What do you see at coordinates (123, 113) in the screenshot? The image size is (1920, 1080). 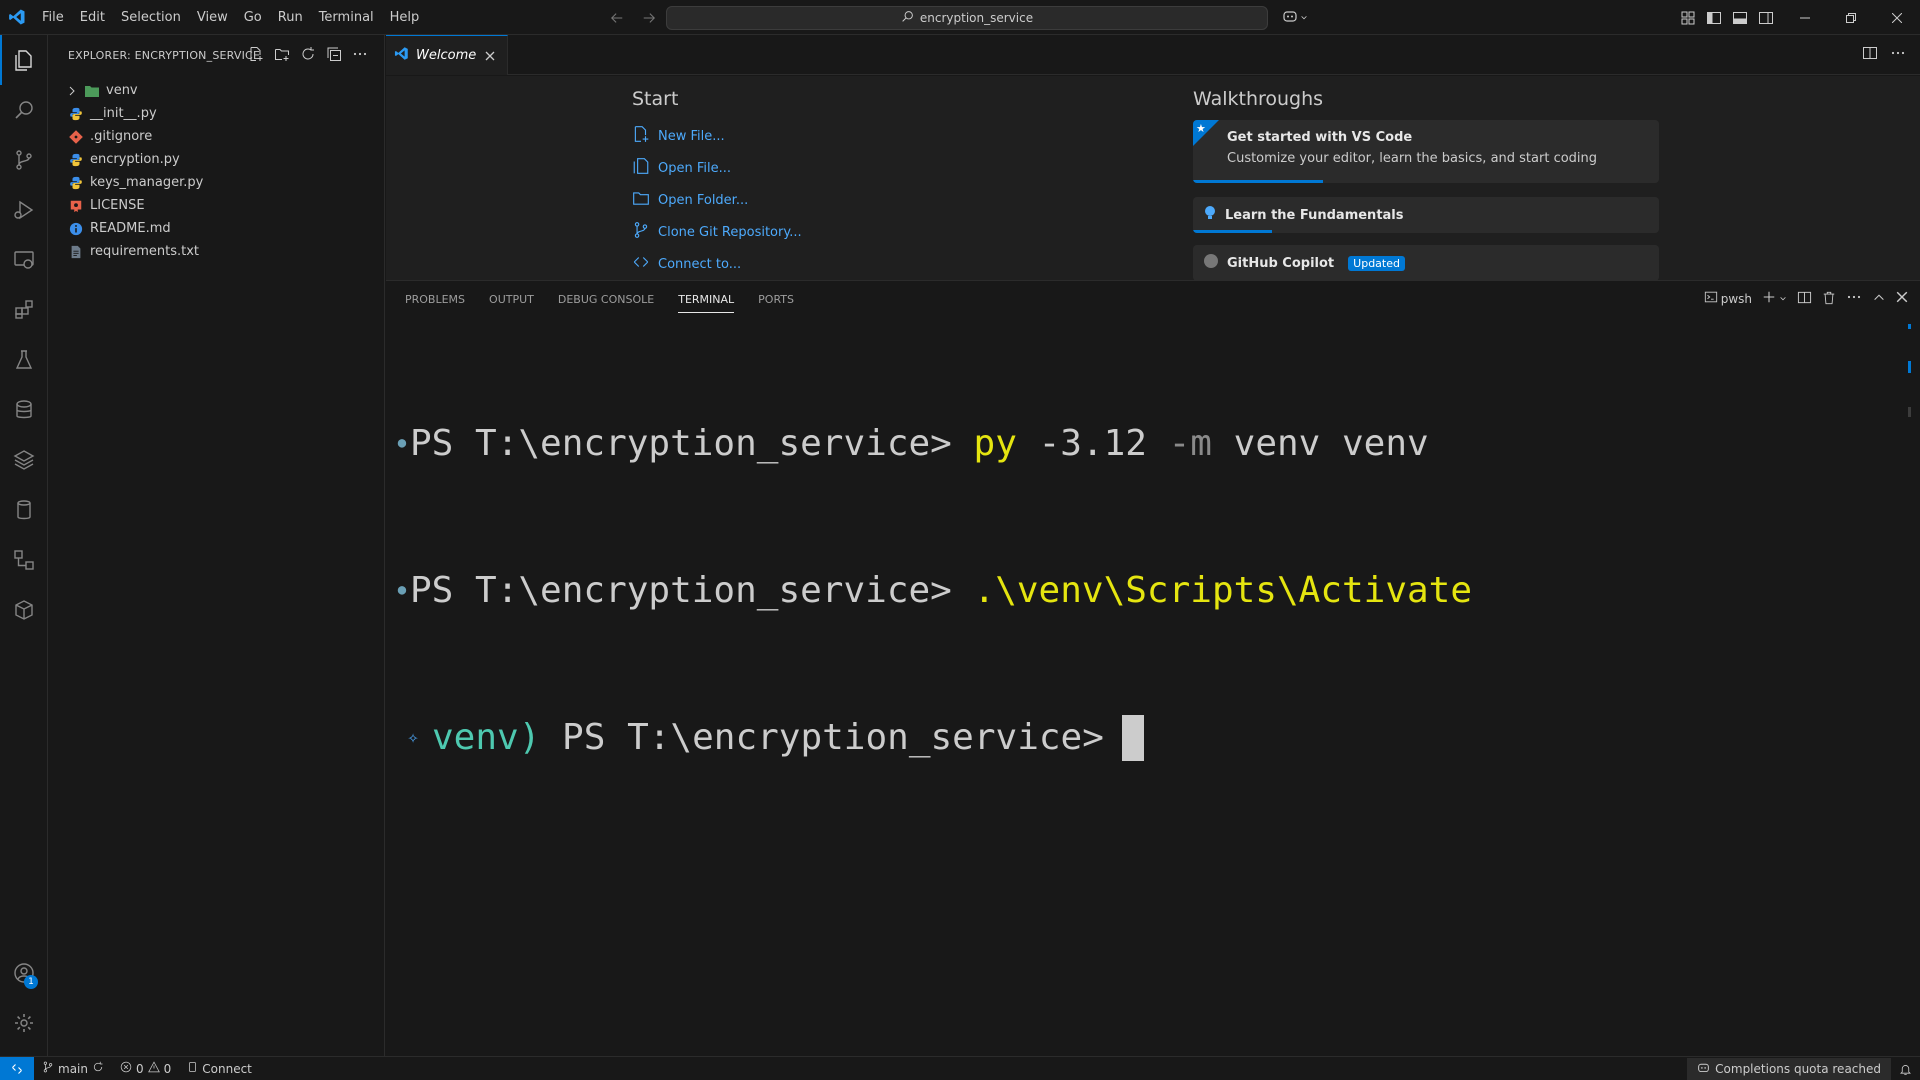 I see `tree-item-label: __init__.py` at bounding box center [123, 113].